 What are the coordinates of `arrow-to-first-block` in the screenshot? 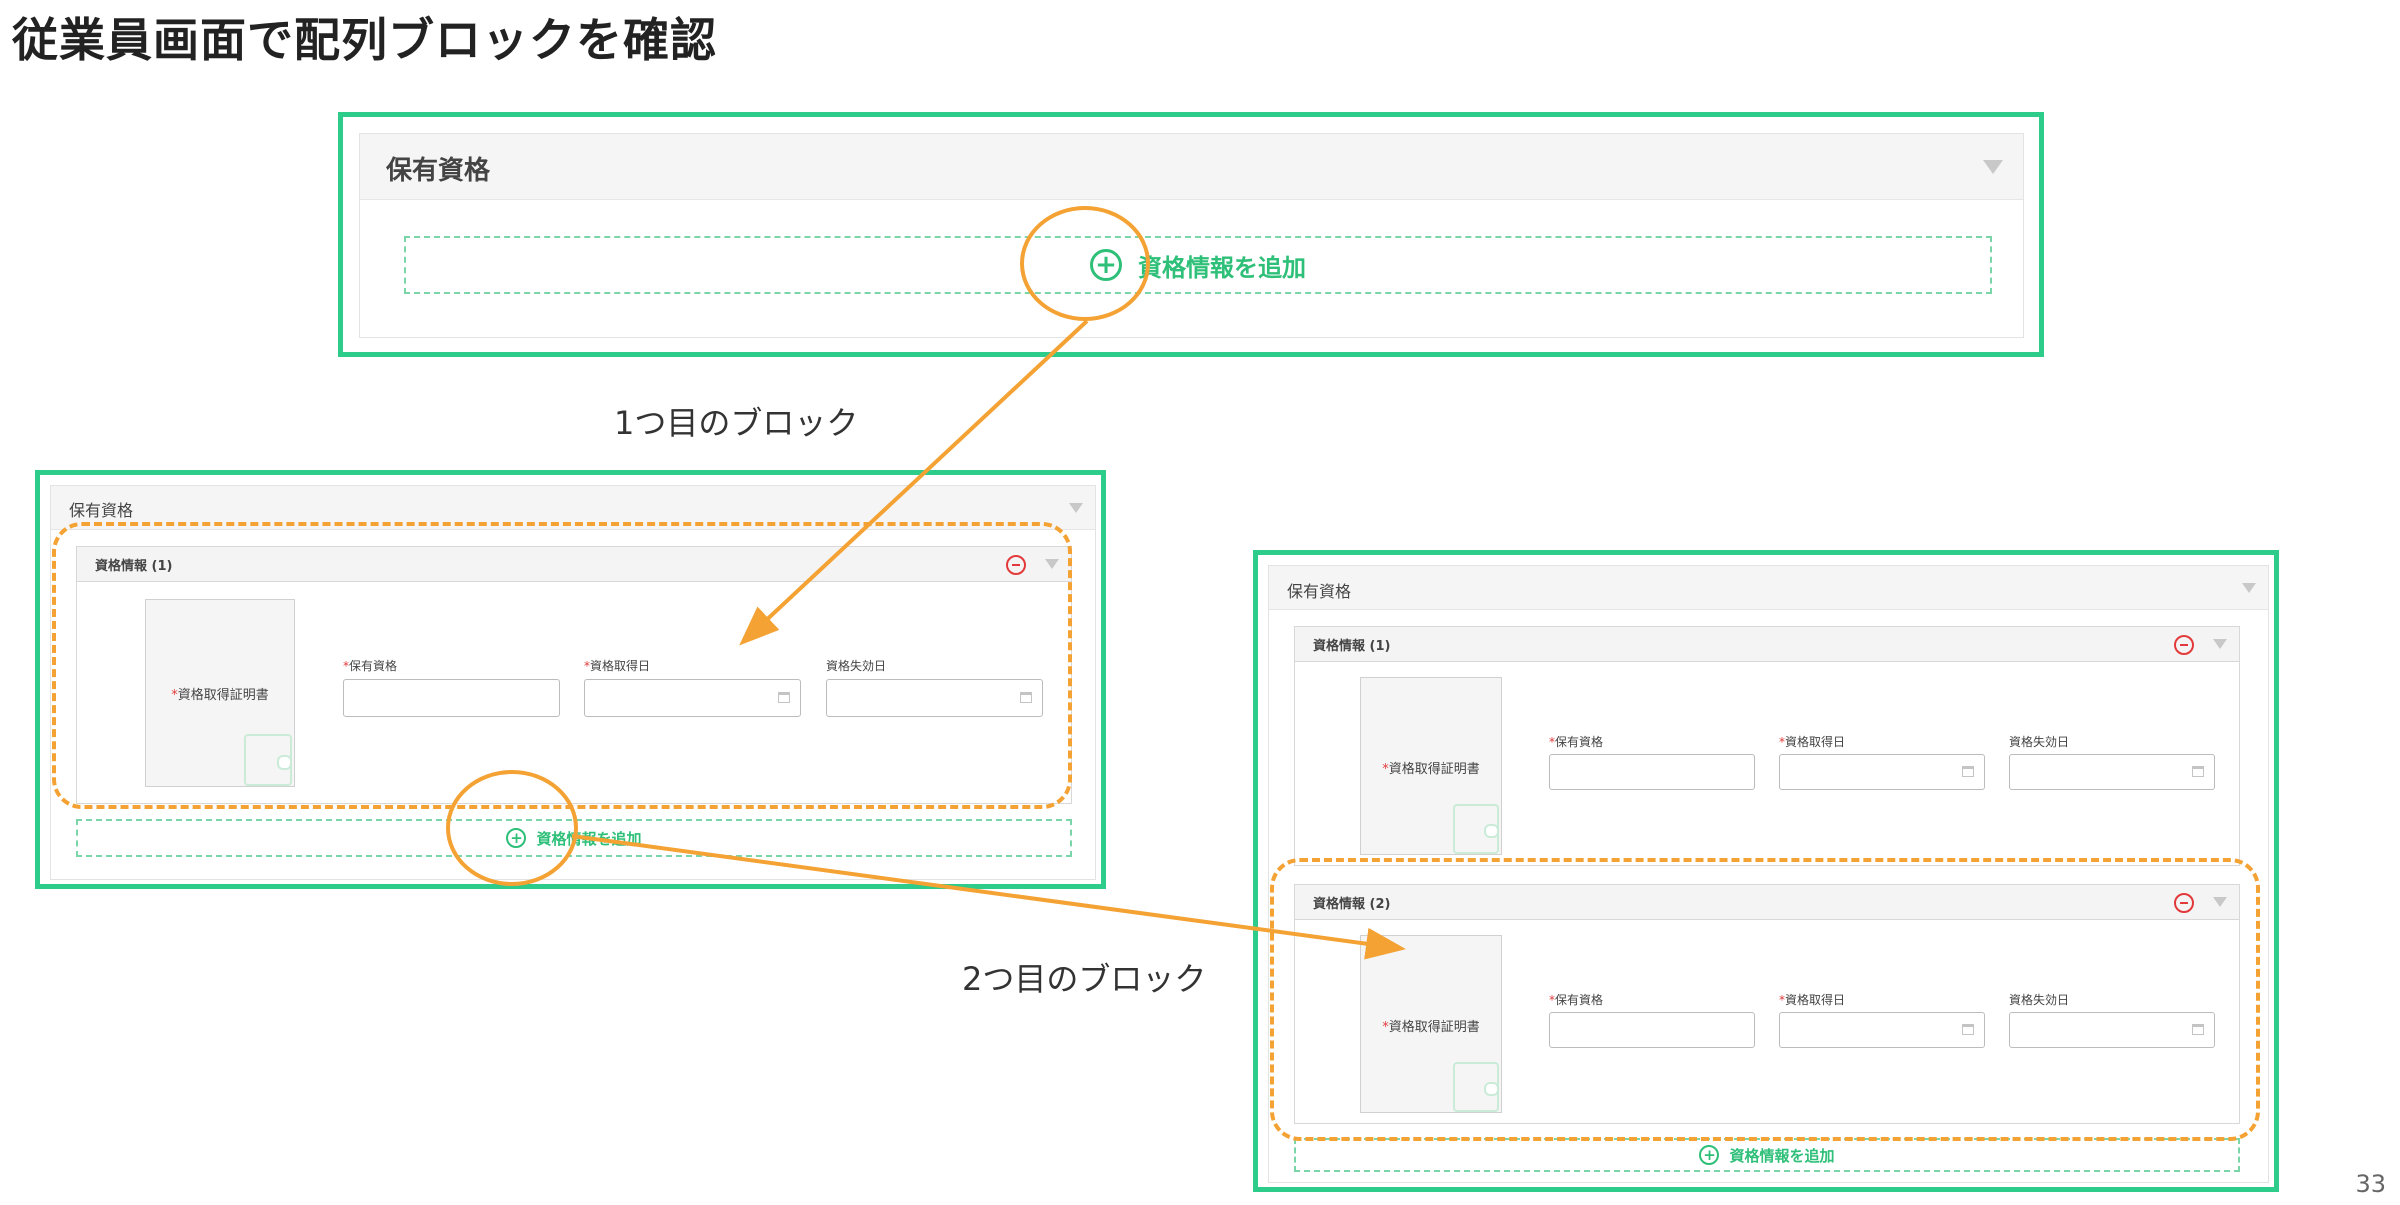 It's located at (914, 482).